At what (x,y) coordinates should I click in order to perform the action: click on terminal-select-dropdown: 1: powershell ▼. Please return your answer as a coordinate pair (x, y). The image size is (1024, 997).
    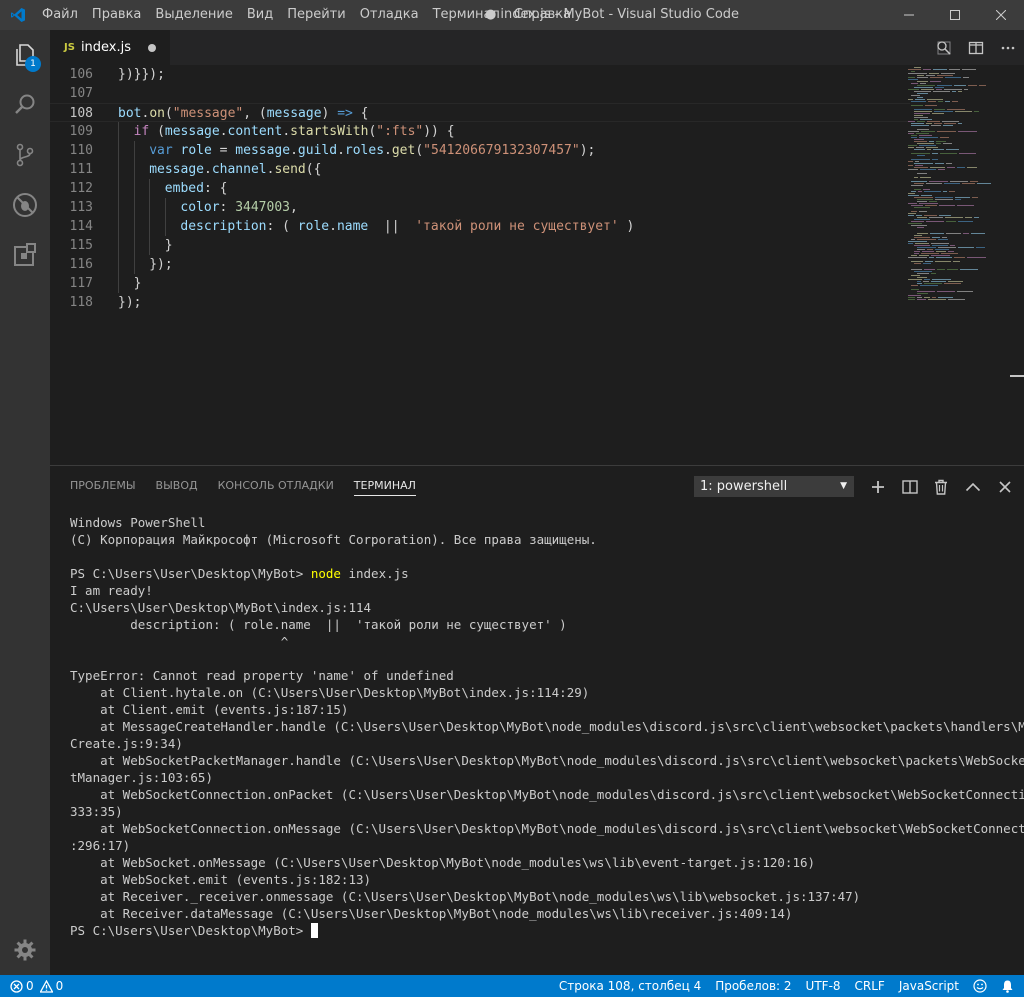
    Looking at the image, I should click on (774, 486).